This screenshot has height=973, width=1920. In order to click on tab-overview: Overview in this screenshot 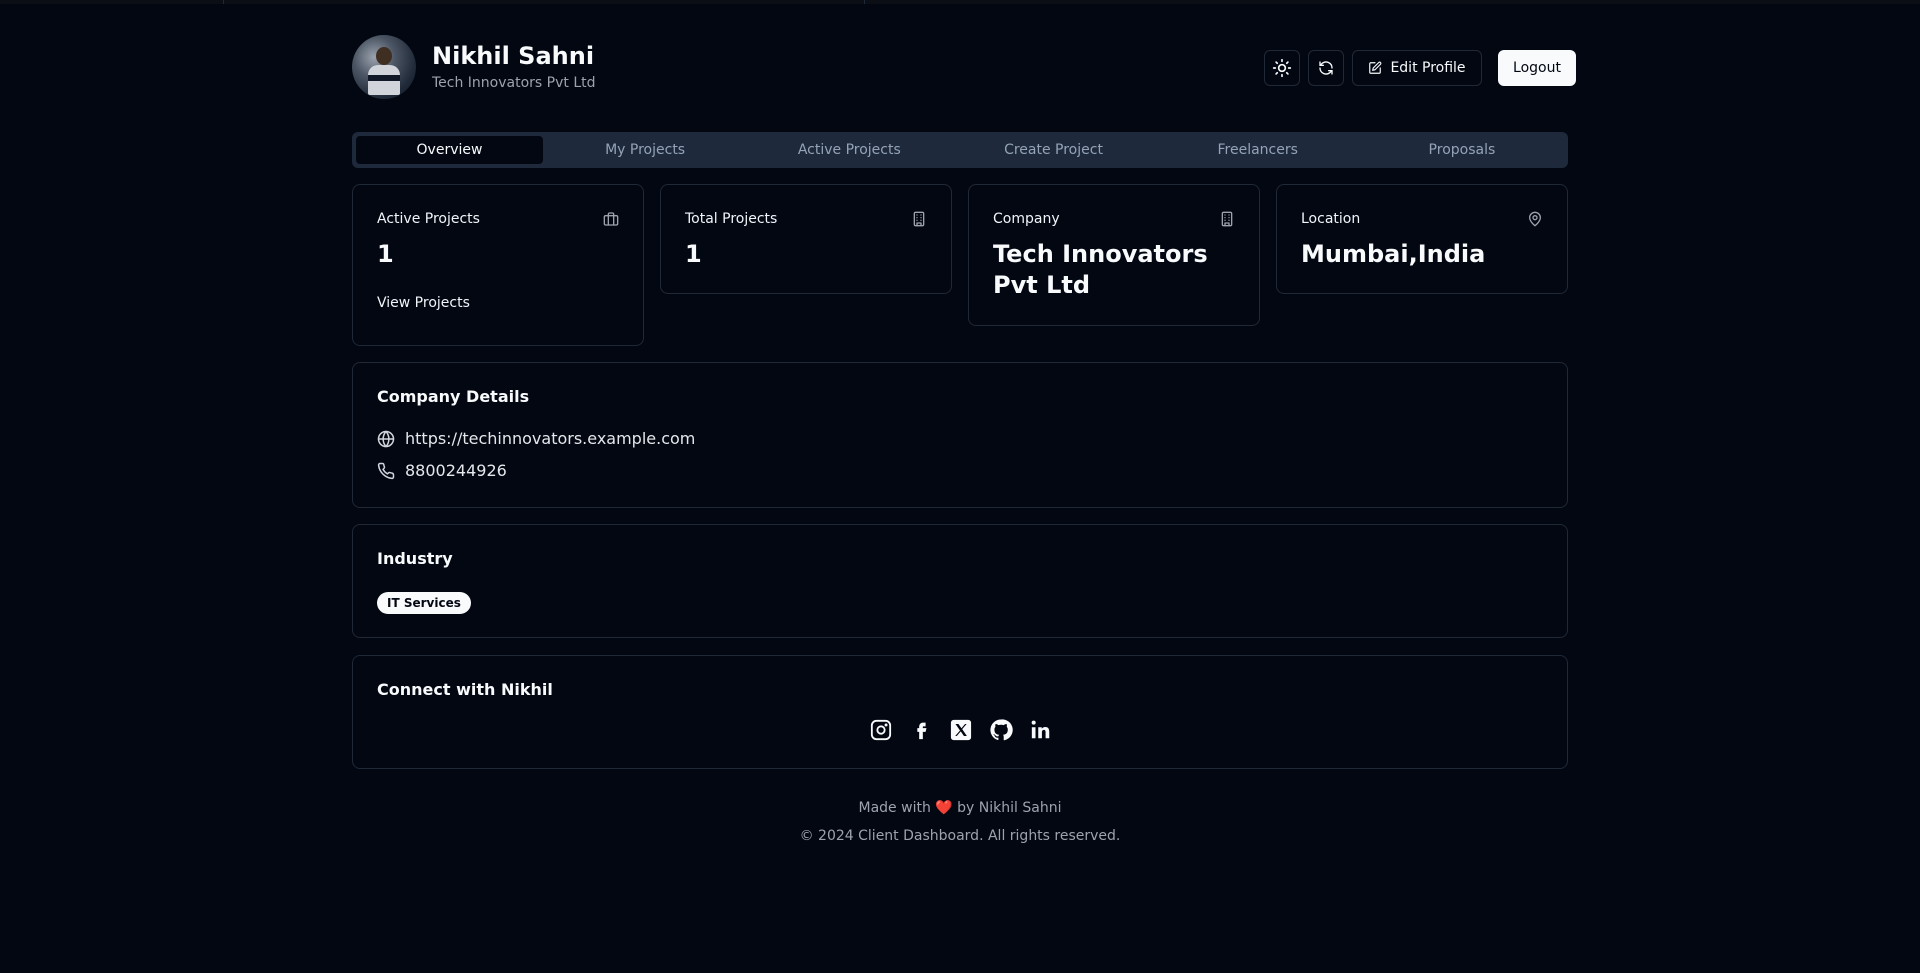, I will do `click(449, 150)`.